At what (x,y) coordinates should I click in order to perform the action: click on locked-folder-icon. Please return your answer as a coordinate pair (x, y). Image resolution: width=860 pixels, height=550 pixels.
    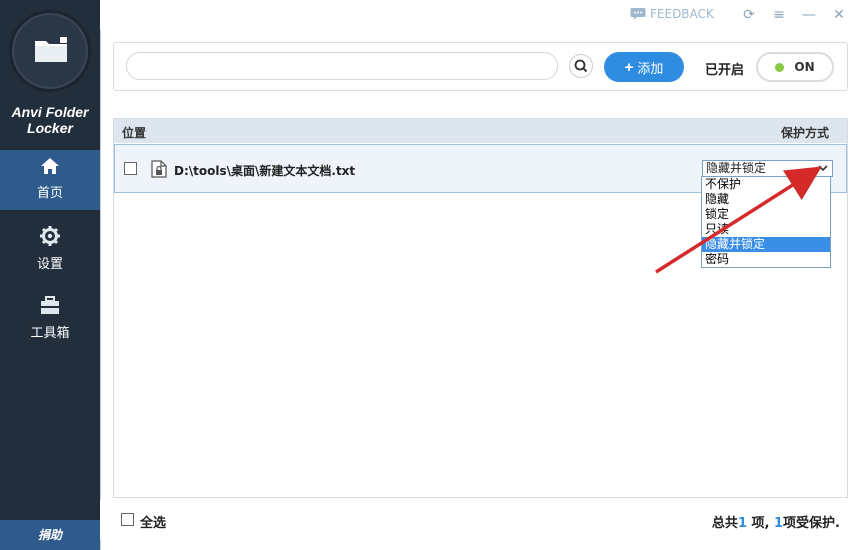
    Looking at the image, I should click on (51, 49).